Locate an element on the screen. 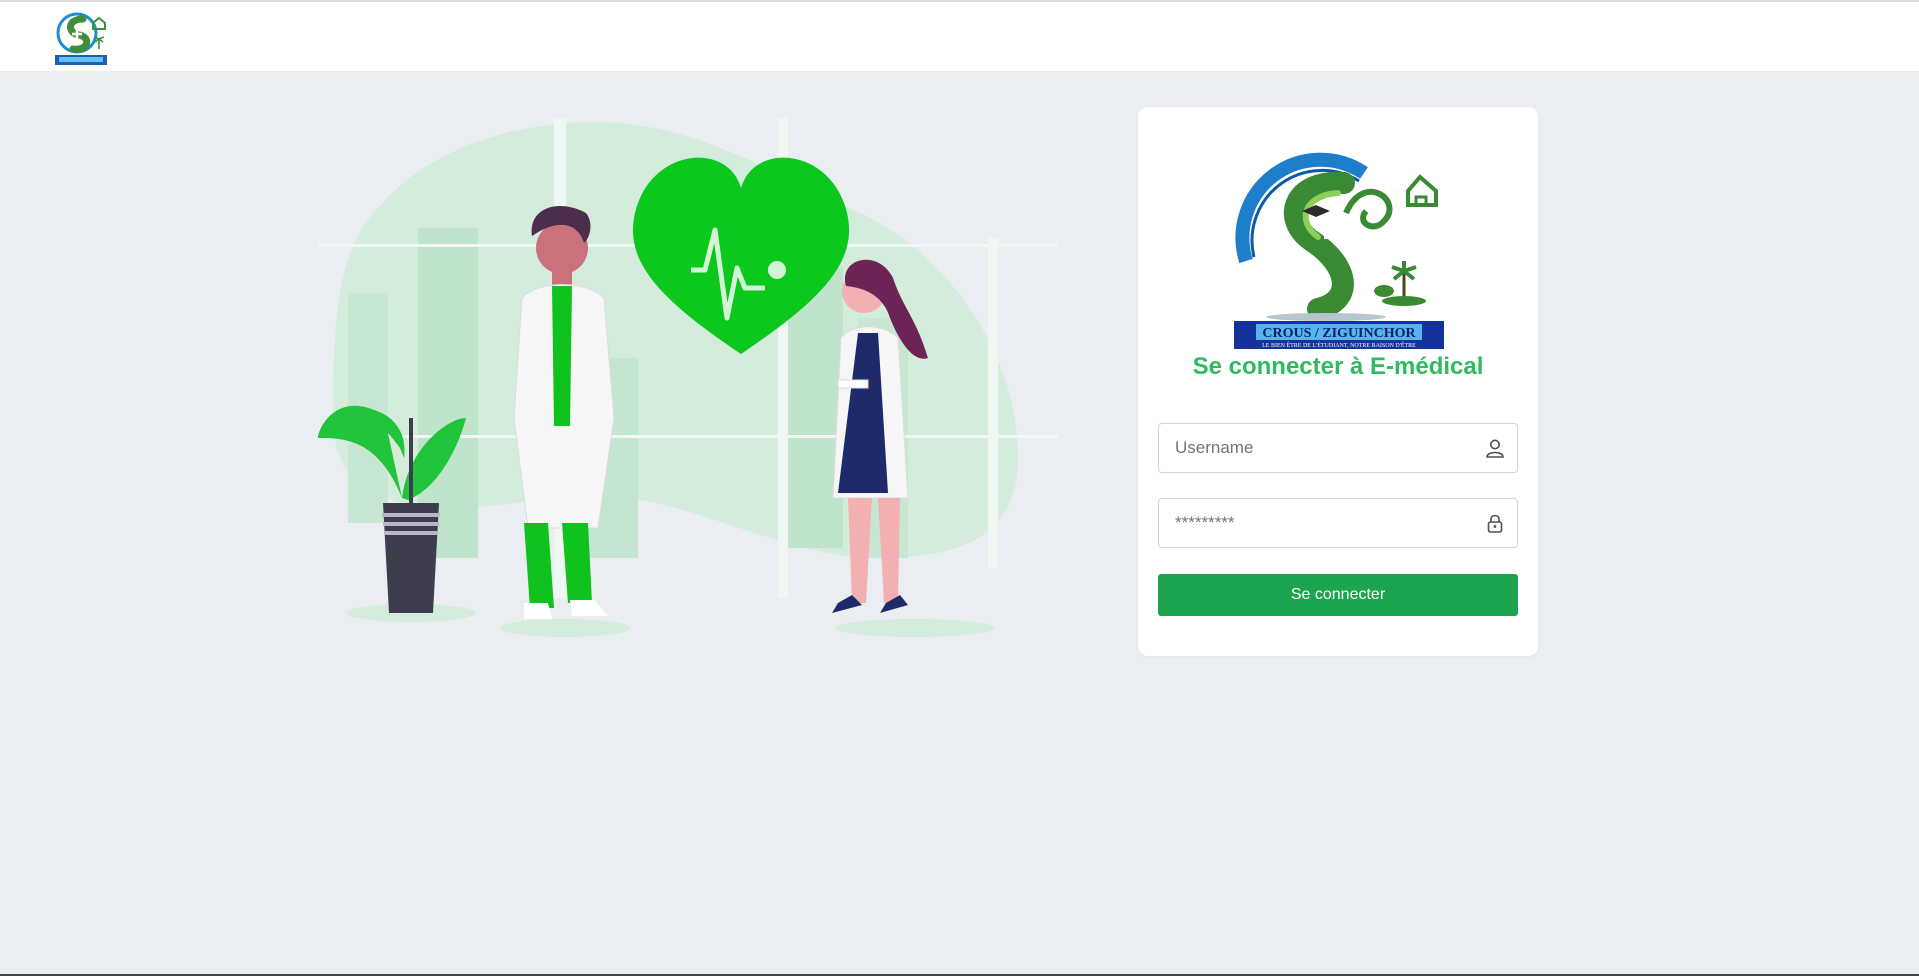  password-field is located at coordinates (1338, 523).